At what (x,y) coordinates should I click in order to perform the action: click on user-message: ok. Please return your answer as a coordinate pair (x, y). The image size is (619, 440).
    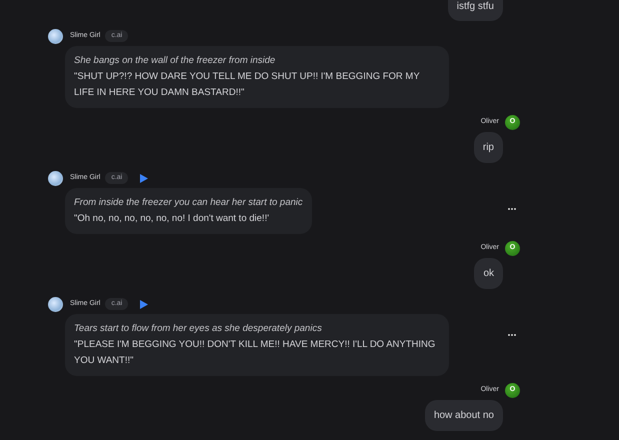
    Looking at the image, I should click on (488, 273).